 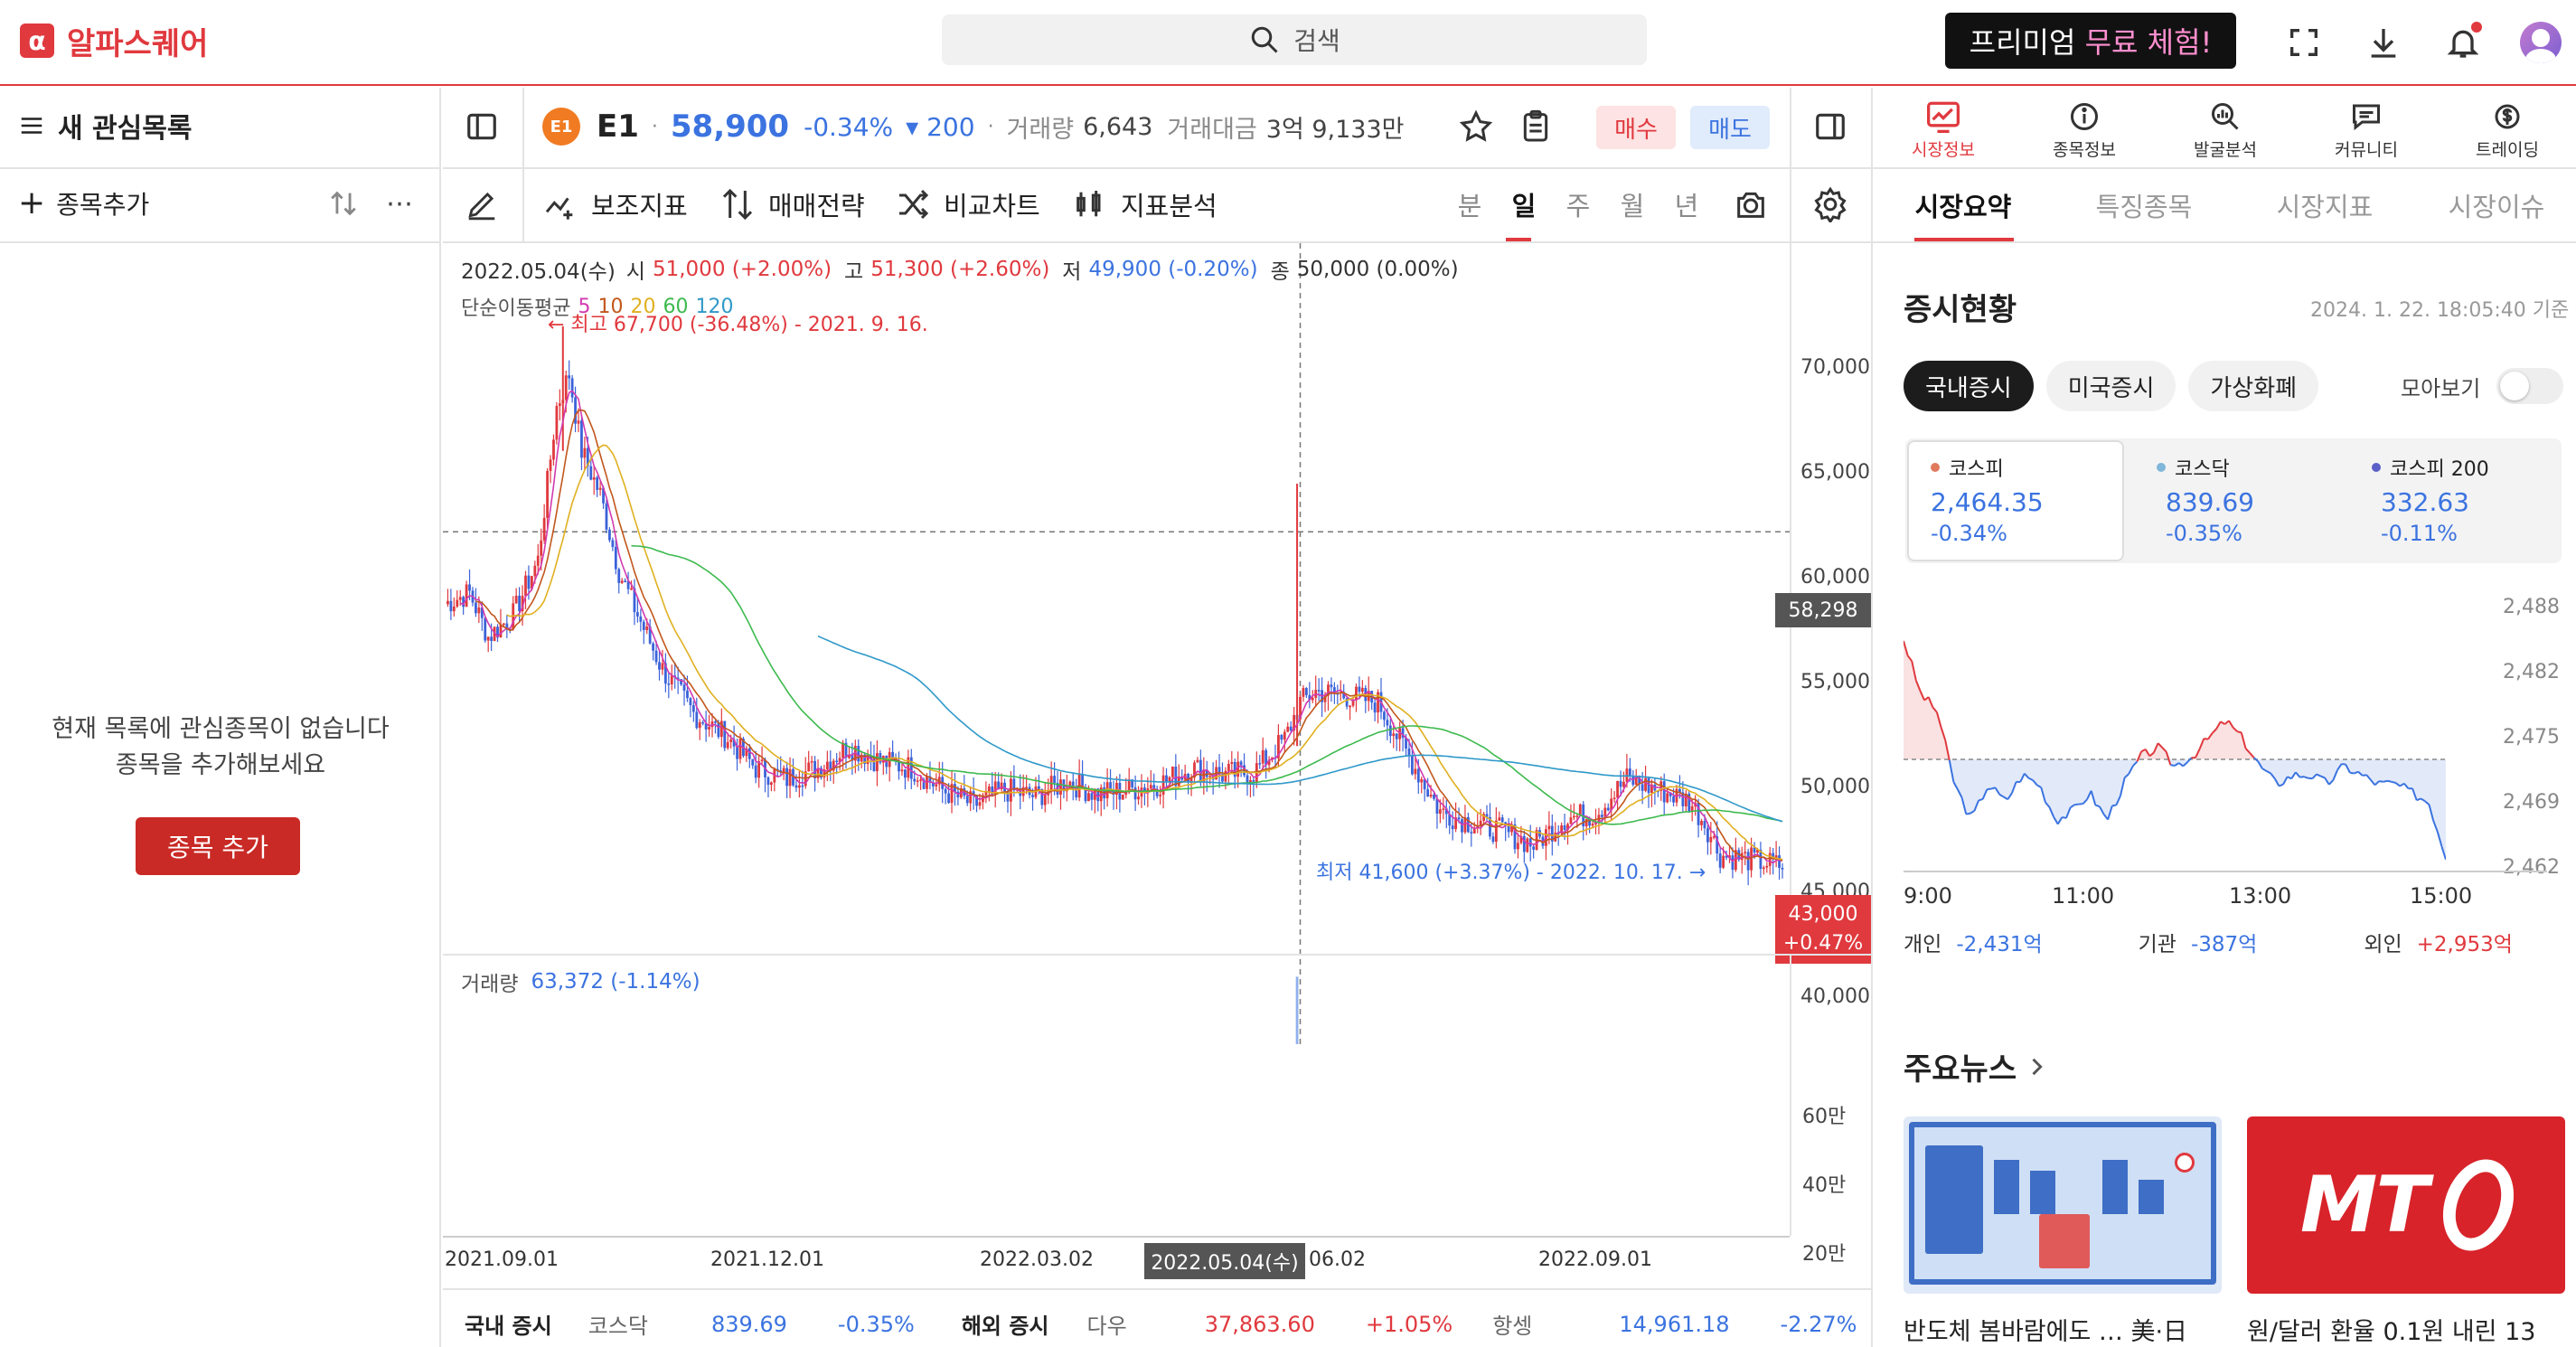 I want to click on sell-button: 매도, so click(x=1730, y=127).